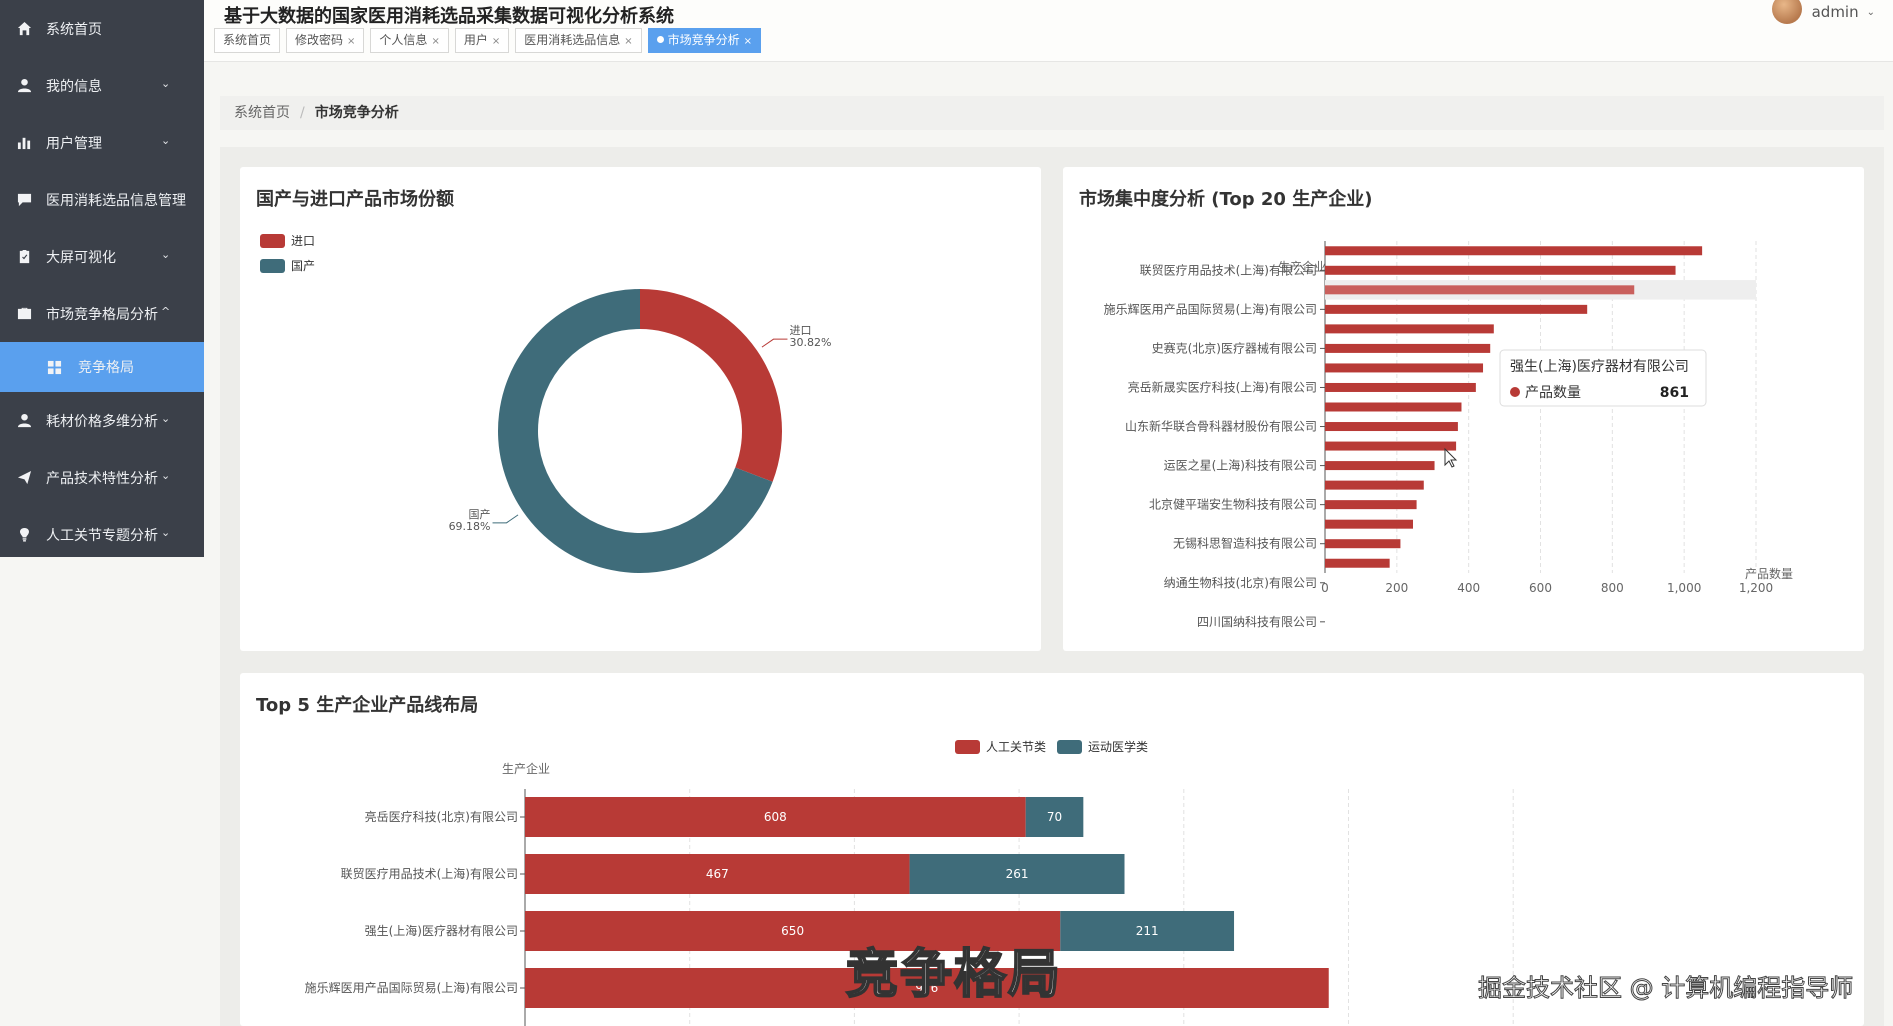 The height and width of the screenshot is (1026, 1893). What do you see at coordinates (449, 16) in the screenshot?
I see `app-title: 基于大数据的国家医用消耗选品采集数据可视化分析系统` at bounding box center [449, 16].